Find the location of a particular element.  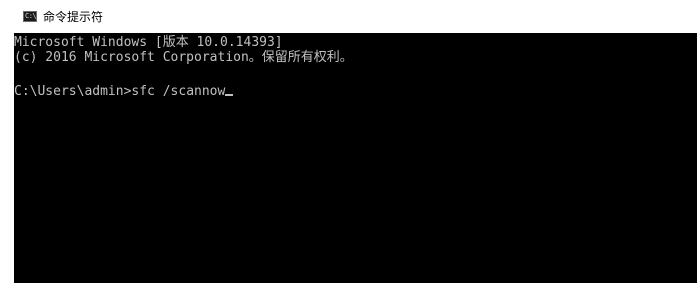

console-input-line: C:\Users\admin>sfc /scannow is located at coordinates (124, 92).